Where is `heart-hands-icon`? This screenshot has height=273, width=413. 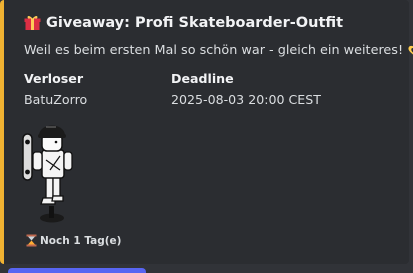
heart-hands-icon is located at coordinates (410, 49).